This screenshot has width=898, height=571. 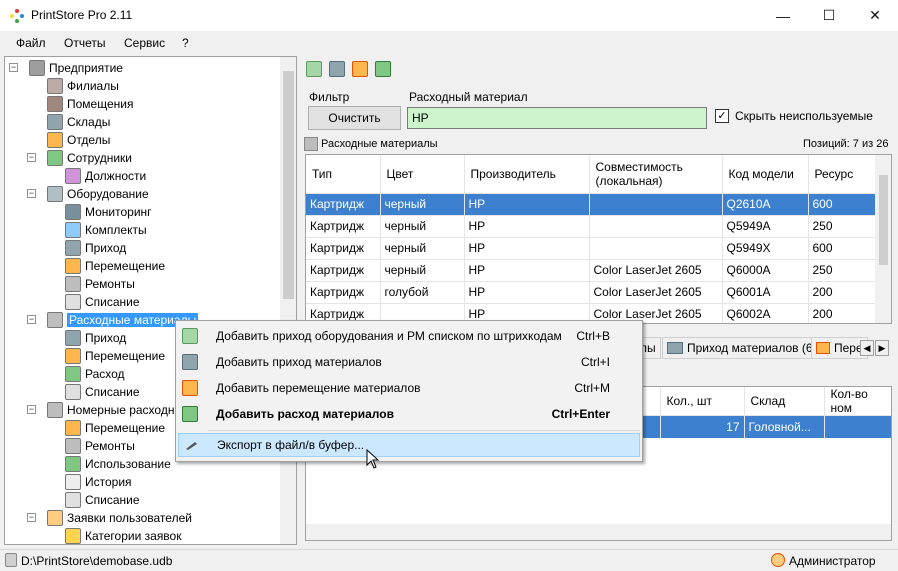 What do you see at coordinates (314, 69) in the screenshot?
I see `add-icon` at bounding box center [314, 69].